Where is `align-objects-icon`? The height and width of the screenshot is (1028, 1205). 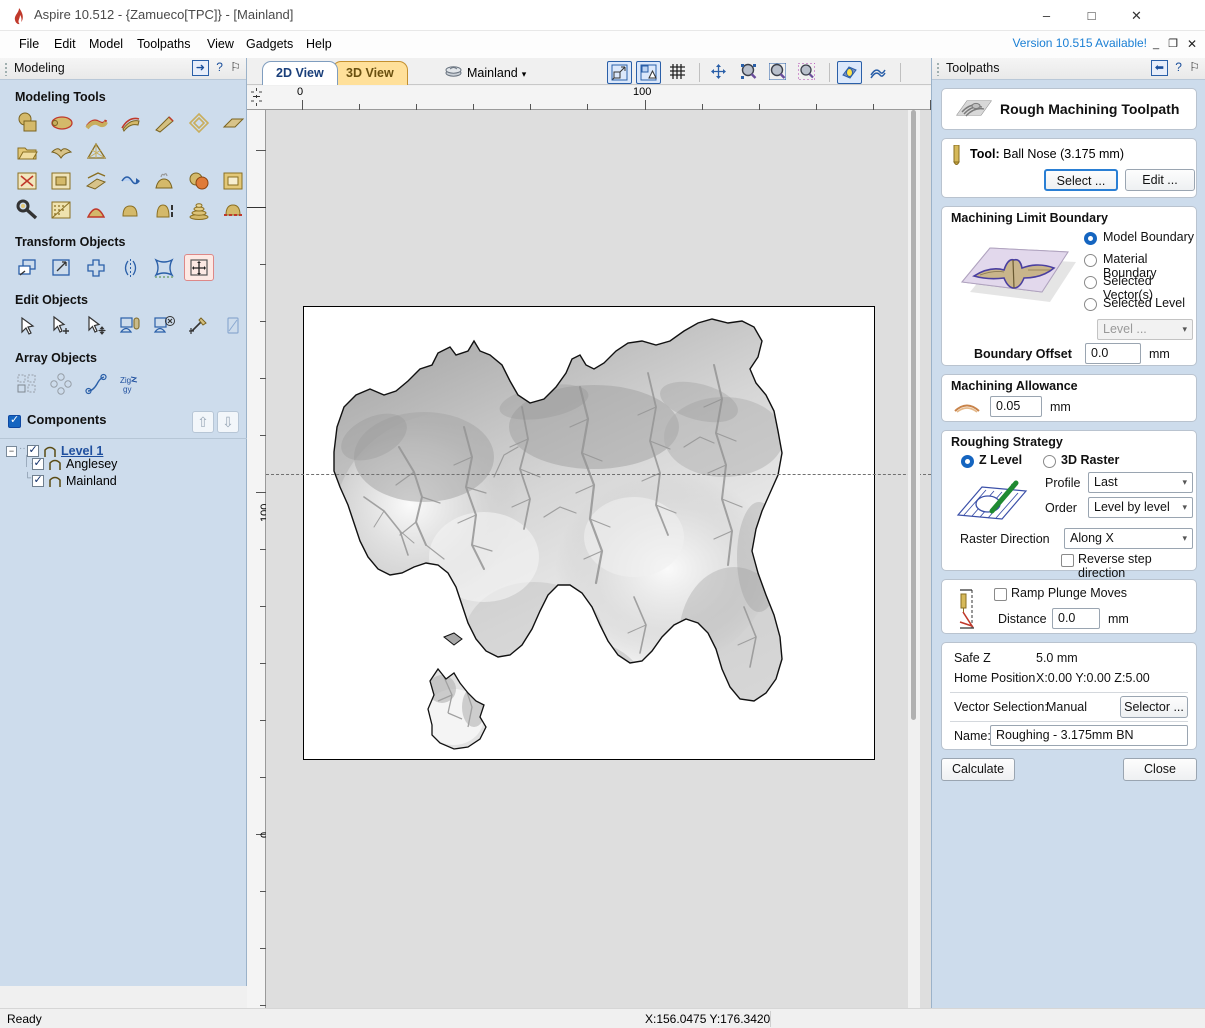 align-objects-icon is located at coordinates (96, 267).